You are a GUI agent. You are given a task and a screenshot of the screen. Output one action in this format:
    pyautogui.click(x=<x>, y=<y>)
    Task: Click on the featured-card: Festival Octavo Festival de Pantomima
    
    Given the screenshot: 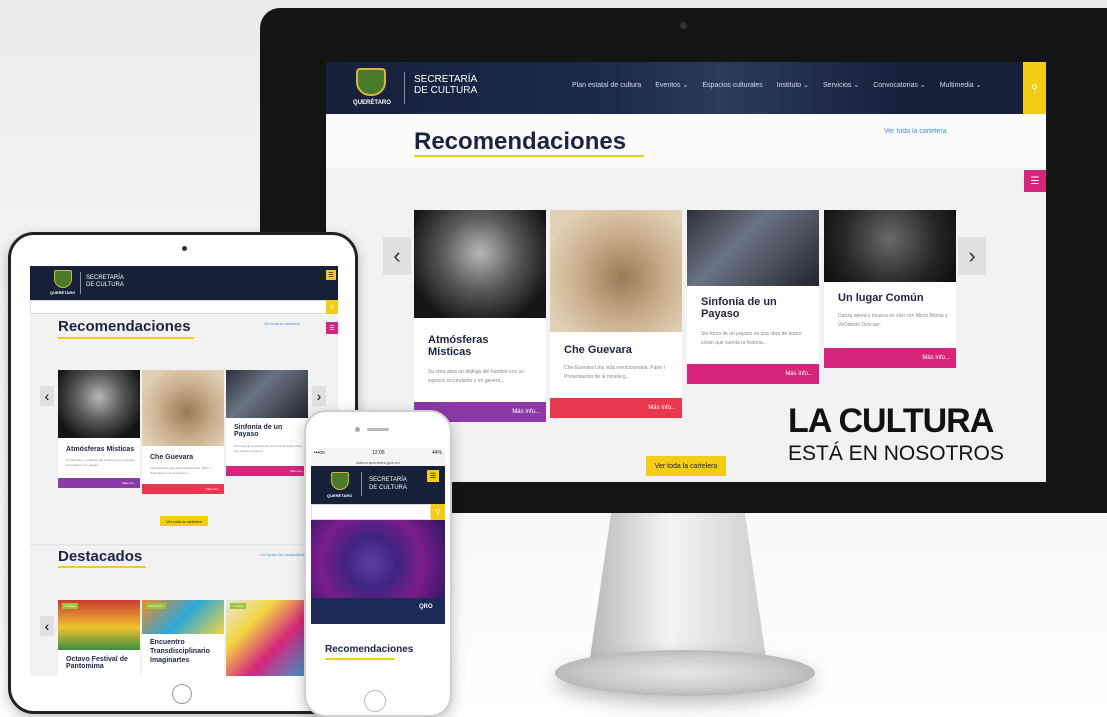 What is the action you would take?
    pyautogui.click(x=99, y=638)
    